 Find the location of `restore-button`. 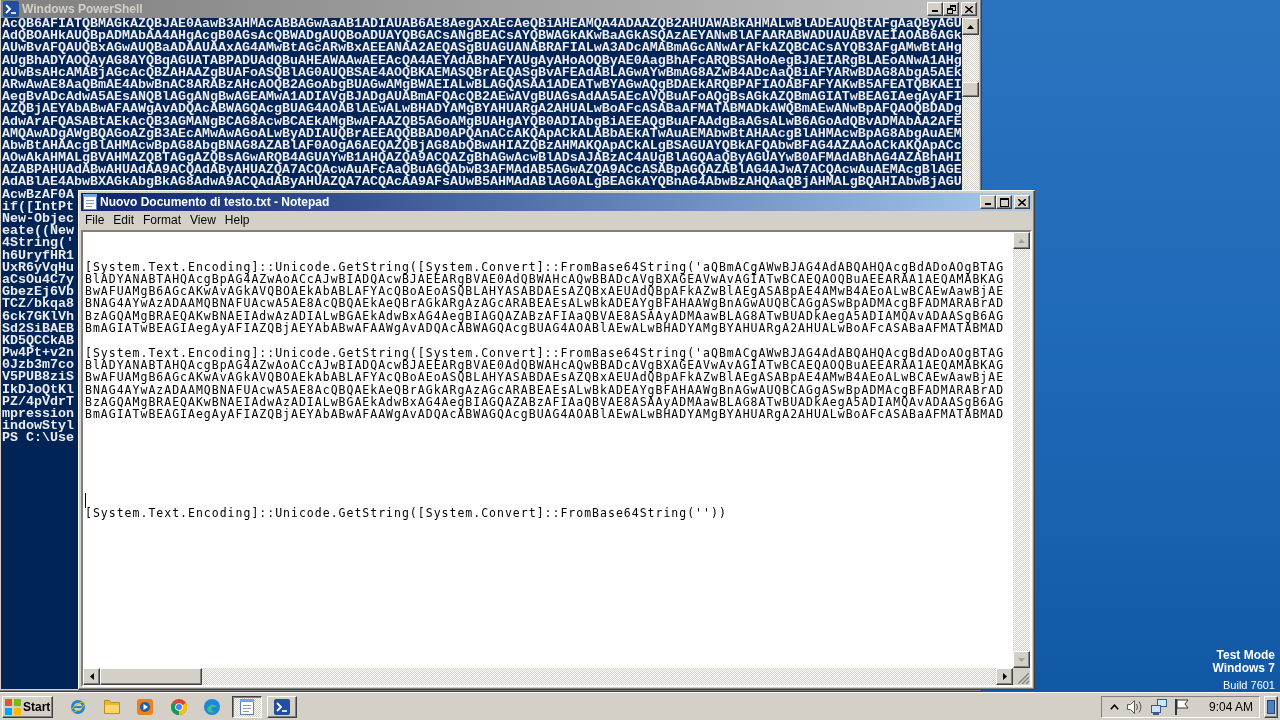

restore-button is located at coordinates (951, 9).